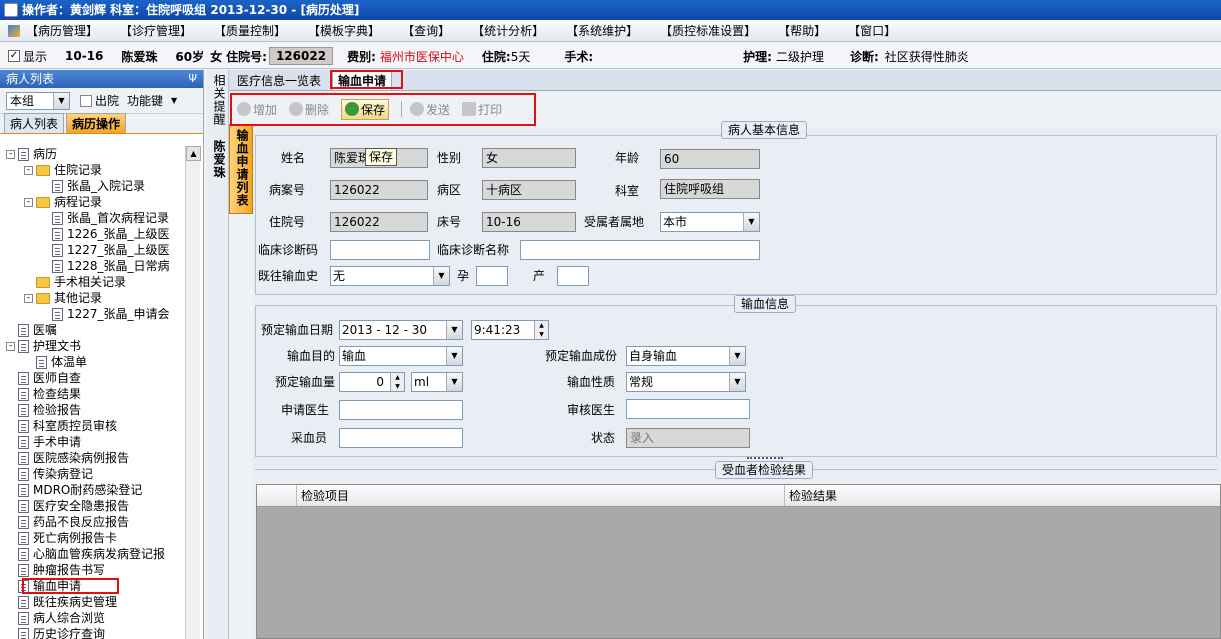 The width and height of the screenshot is (1221, 639). What do you see at coordinates (73, 506) in the screenshot?
I see `tree-item: 医疗安全隐患报告` at bounding box center [73, 506].